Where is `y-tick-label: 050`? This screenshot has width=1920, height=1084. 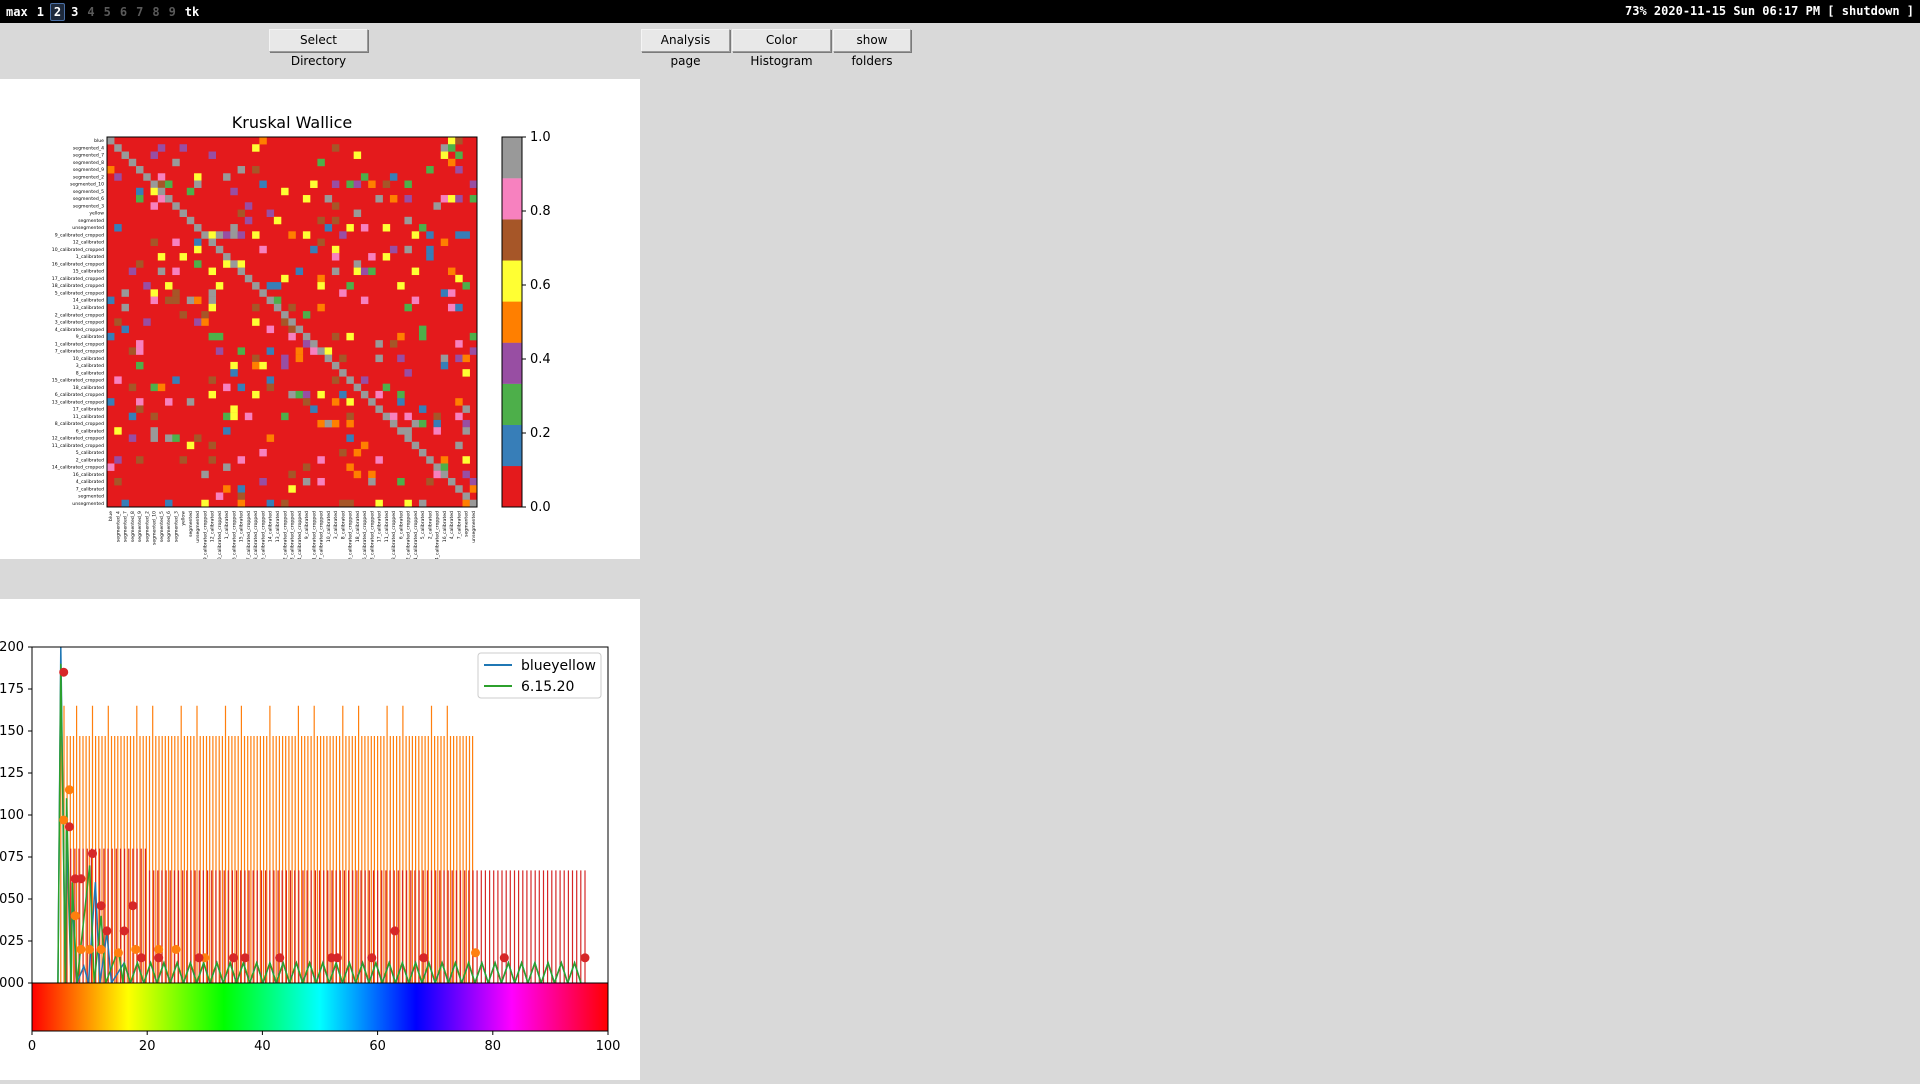
y-tick-label: 050 is located at coordinates (12, 899).